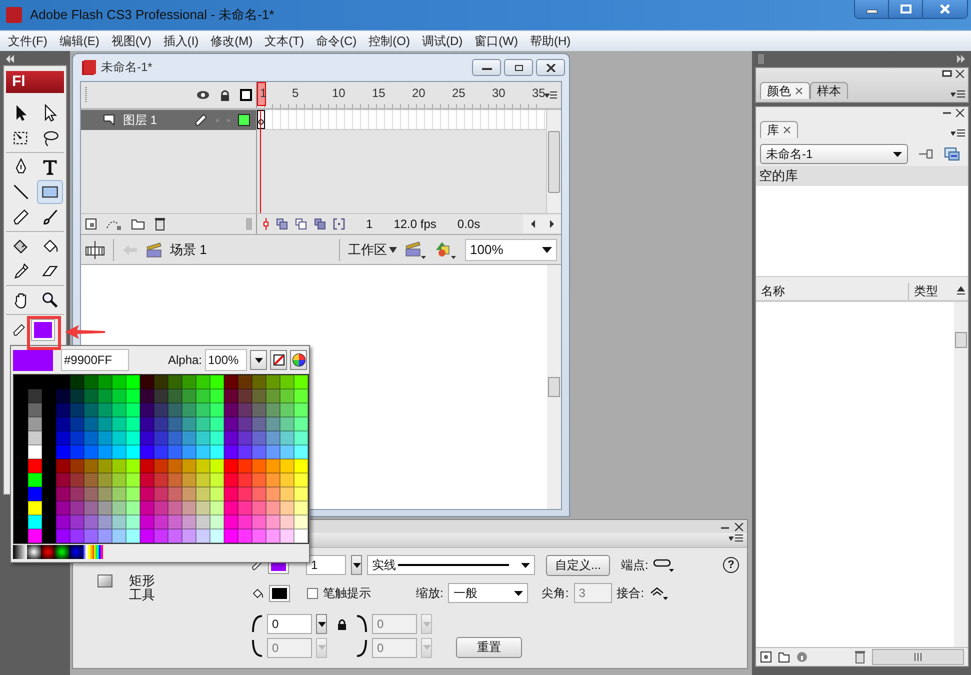 This screenshot has height=675, width=971. What do you see at coordinates (952, 154) in the screenshot?
I see `new-library-icon` at bounding box center [952, 154].